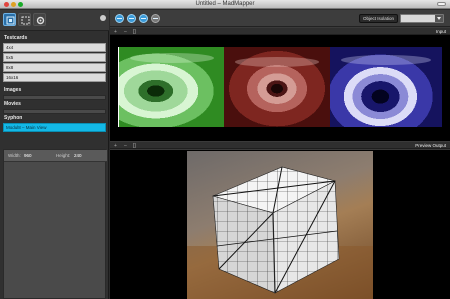 The image size is (450, 299). Describe the element at coordinates (143, 18) in the screenshot. I see `remove-surface-icon` at that location.